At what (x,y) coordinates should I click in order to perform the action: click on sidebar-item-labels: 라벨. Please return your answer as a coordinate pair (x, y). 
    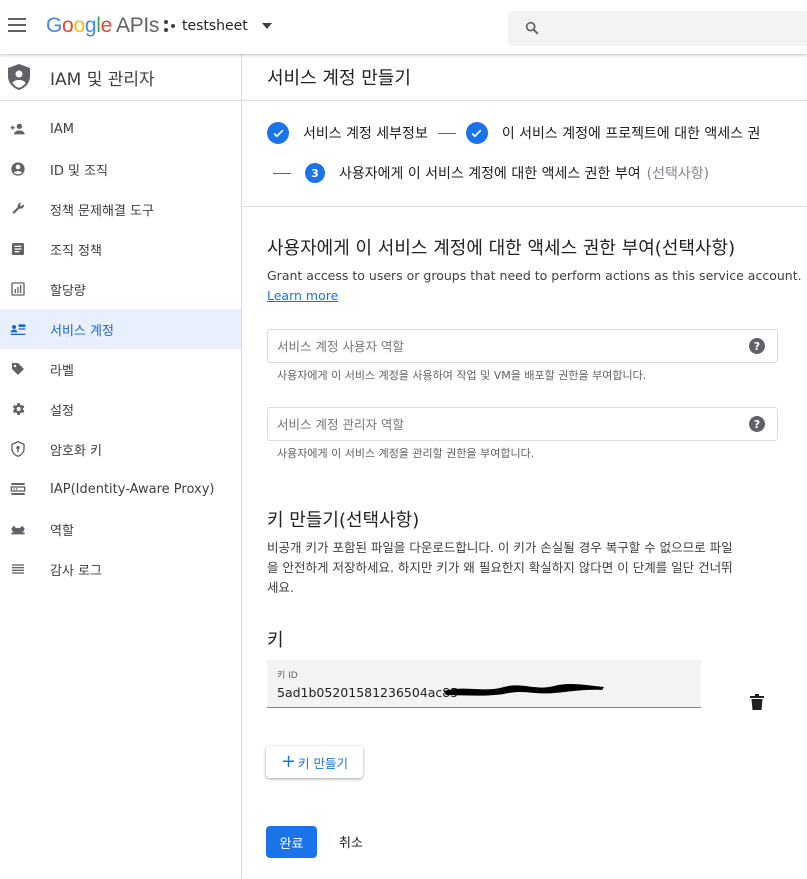
    Looking at the image, I should click on (120, 369).